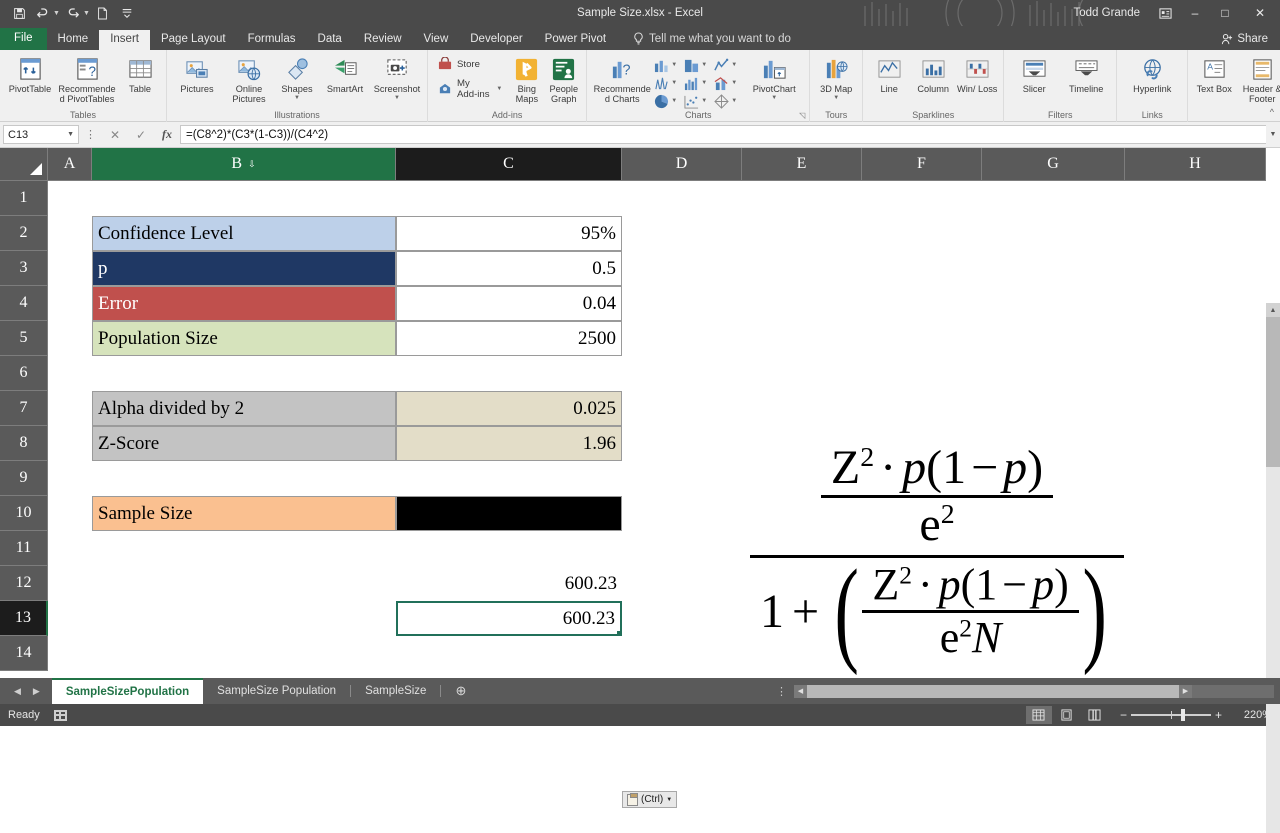 The image size is (1280, 833). I want to click on vertical-scroll-thumb, so click(1273, 392).